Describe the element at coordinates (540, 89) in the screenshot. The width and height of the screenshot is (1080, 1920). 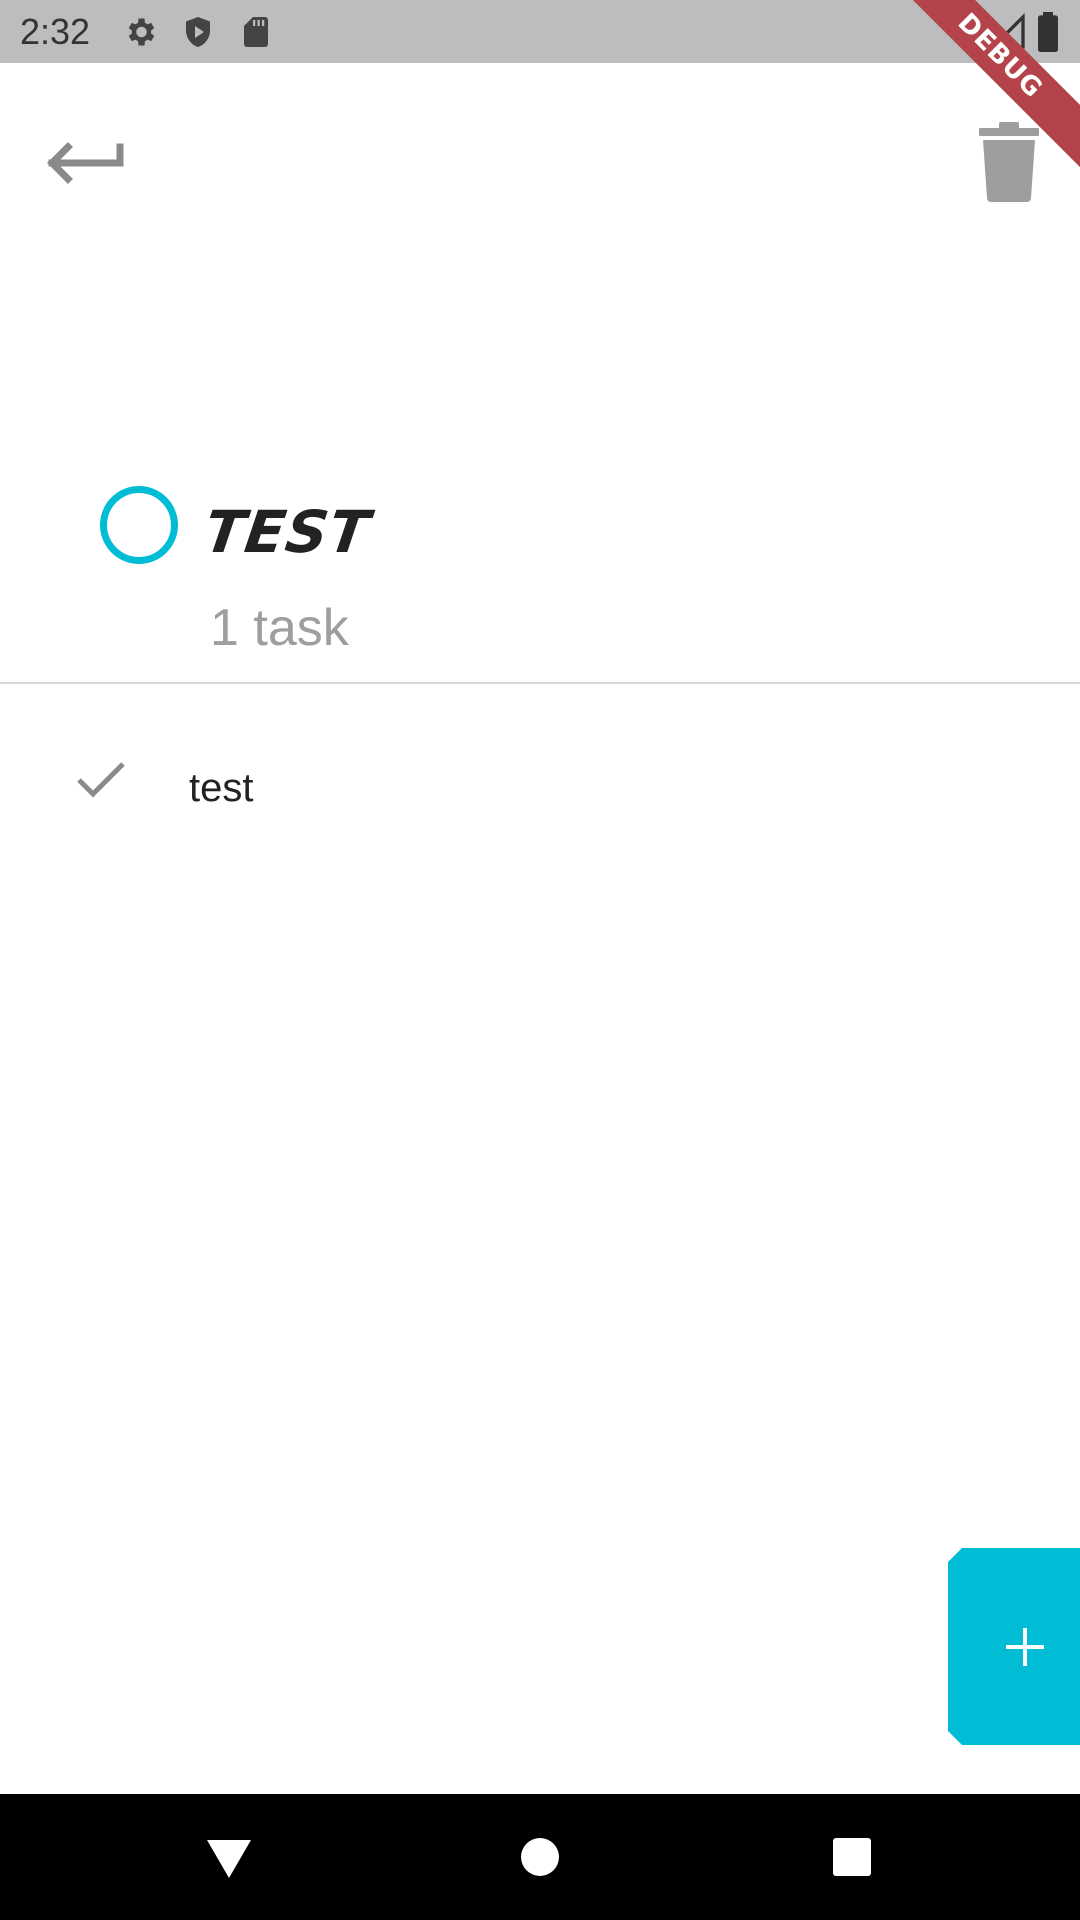
I see `status-bar: 2:32 DEBUG` at that location.